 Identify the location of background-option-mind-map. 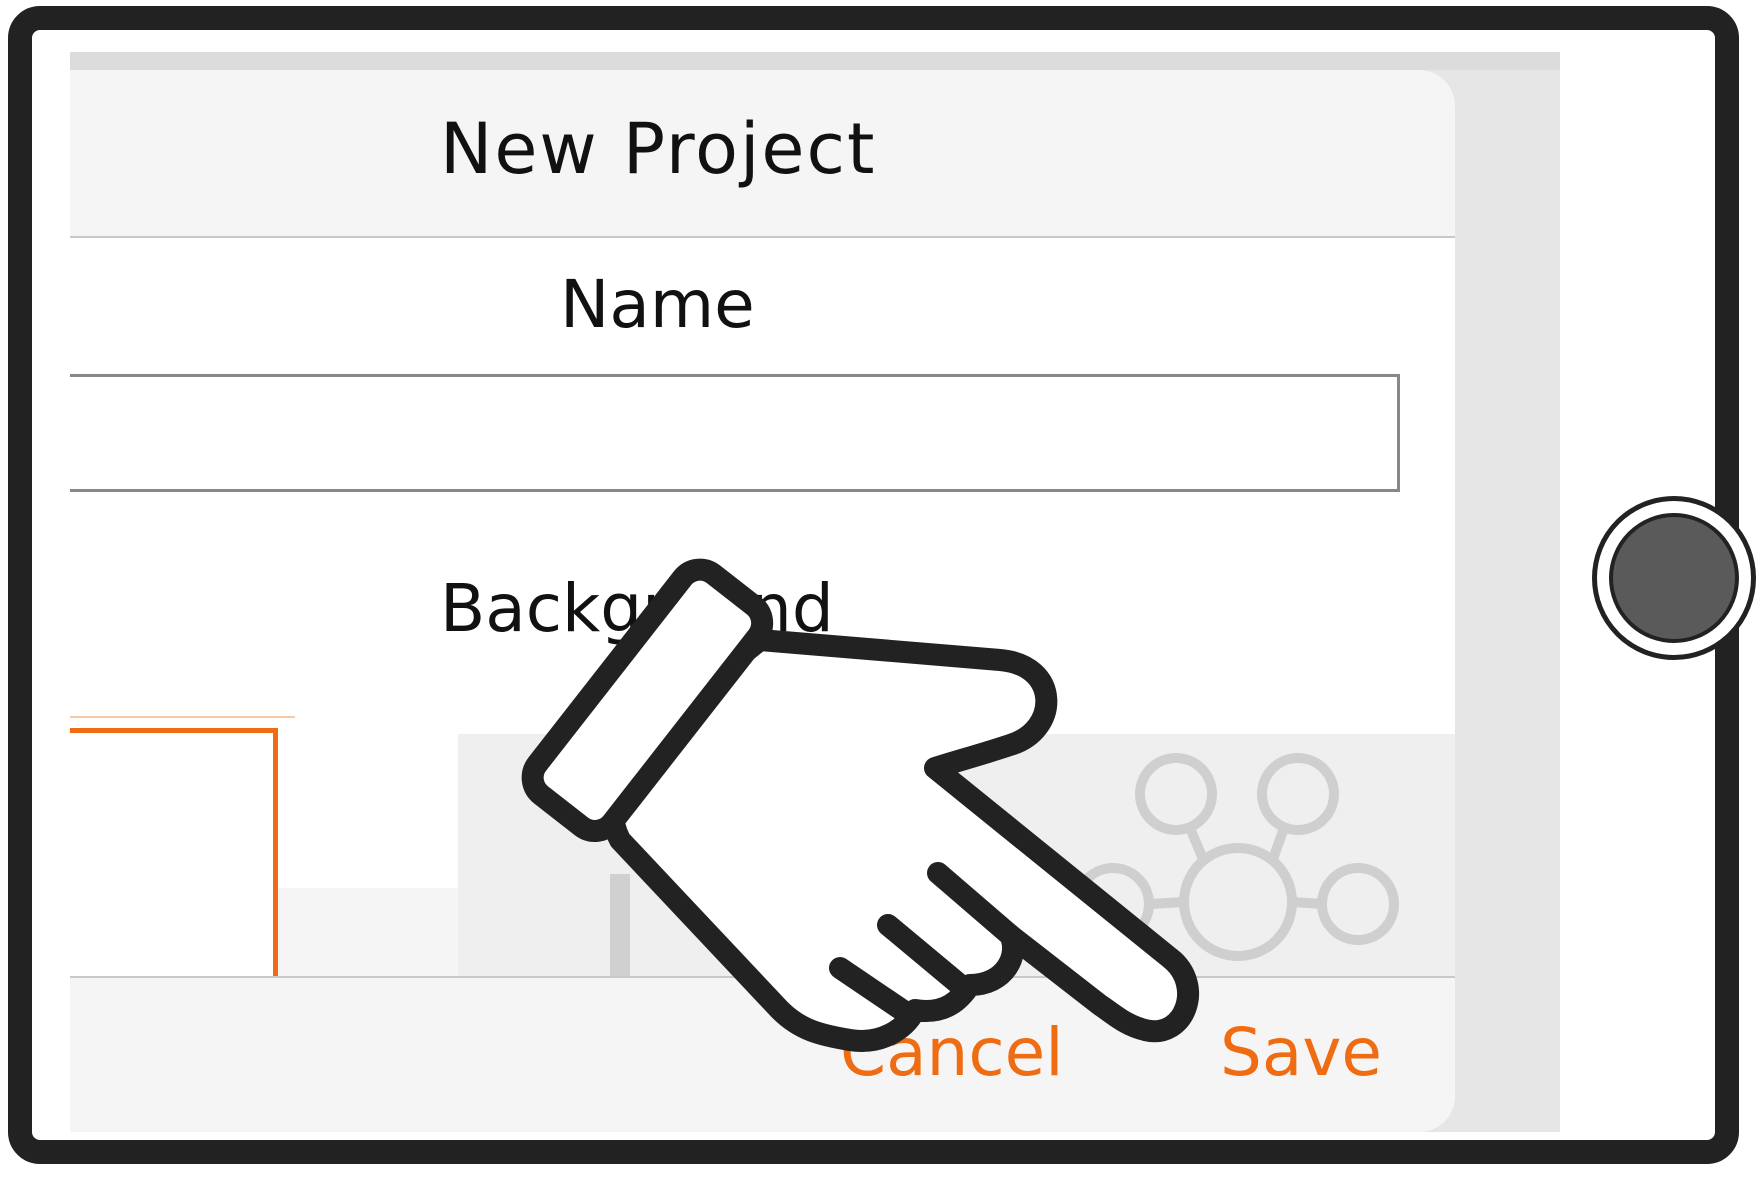
(956, 869).